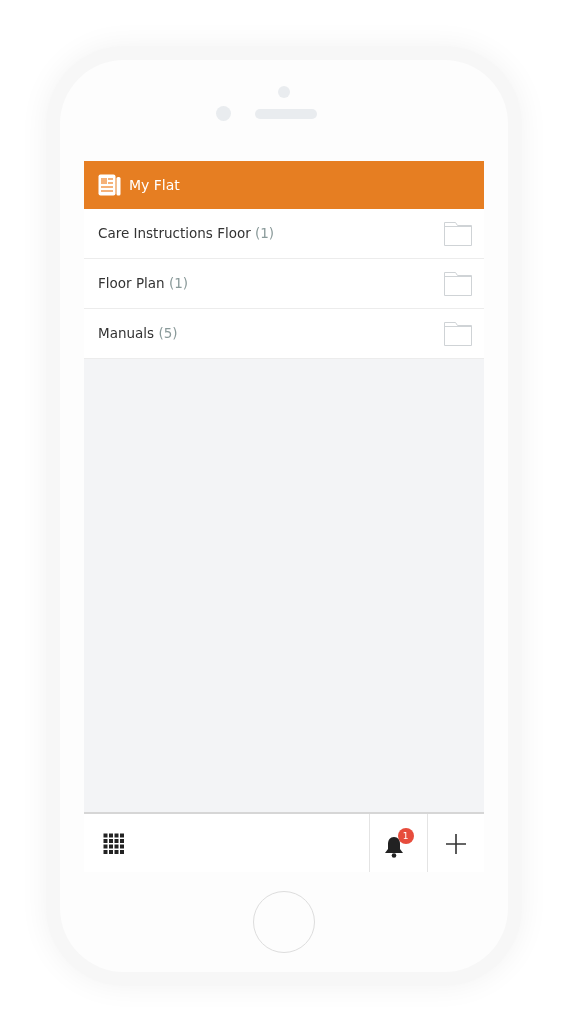  Describe the element at coordinates (393, 847) in the screenshot. I see `bell-icon` at that location.